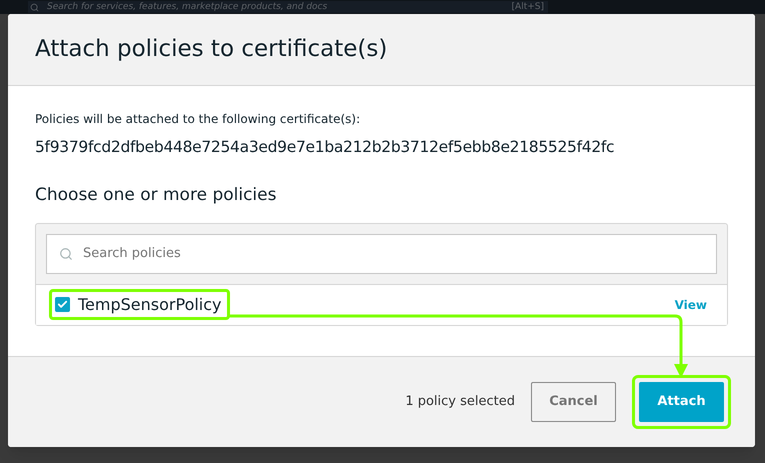  I want to click on view-link: View, so click(690, 305).